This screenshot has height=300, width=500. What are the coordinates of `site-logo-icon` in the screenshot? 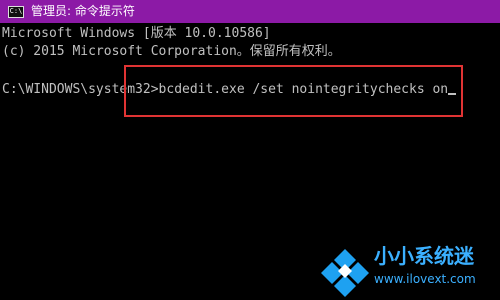 It's located at (345, 273).